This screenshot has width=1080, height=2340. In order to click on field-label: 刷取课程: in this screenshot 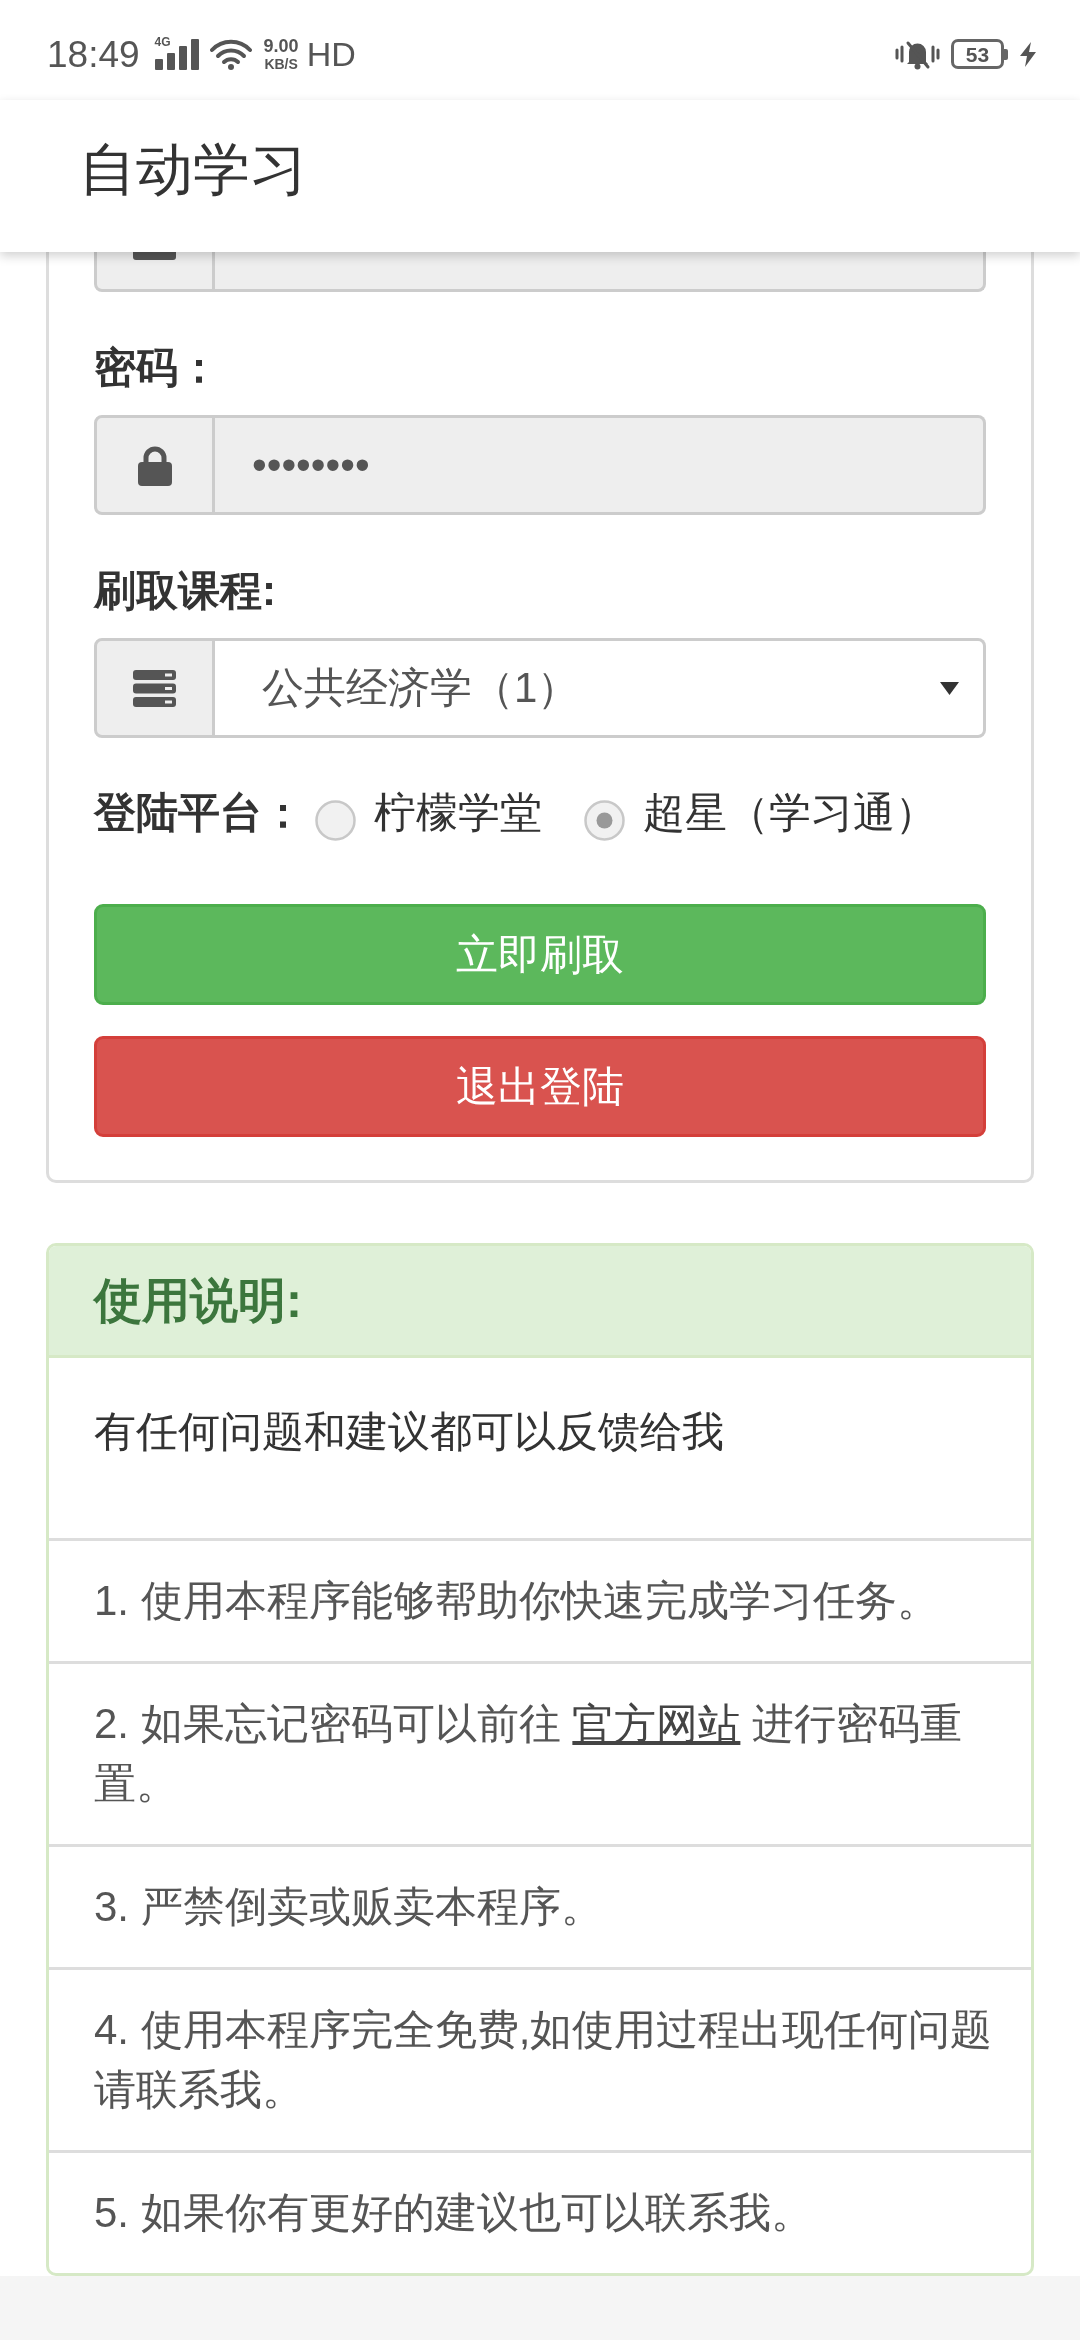, I will do `click(185, 591)`.